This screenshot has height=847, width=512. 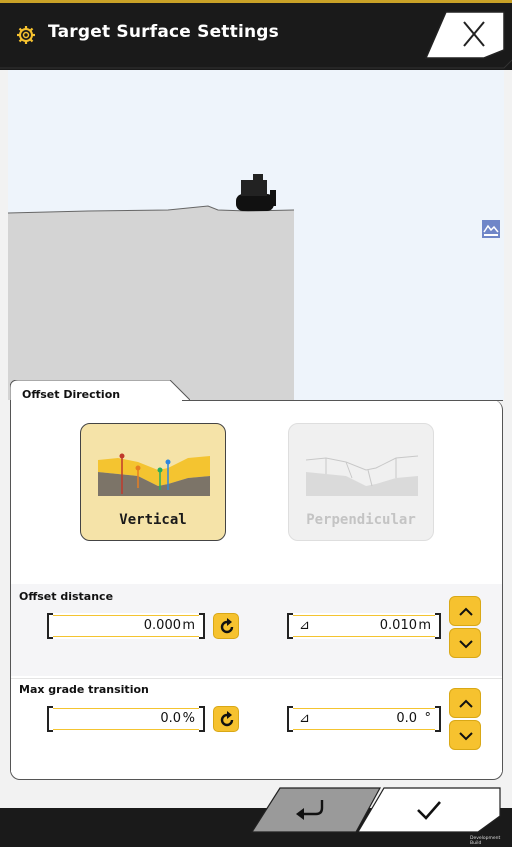 I want to click on vertical-offset-icon, so click(x=154, y=474).